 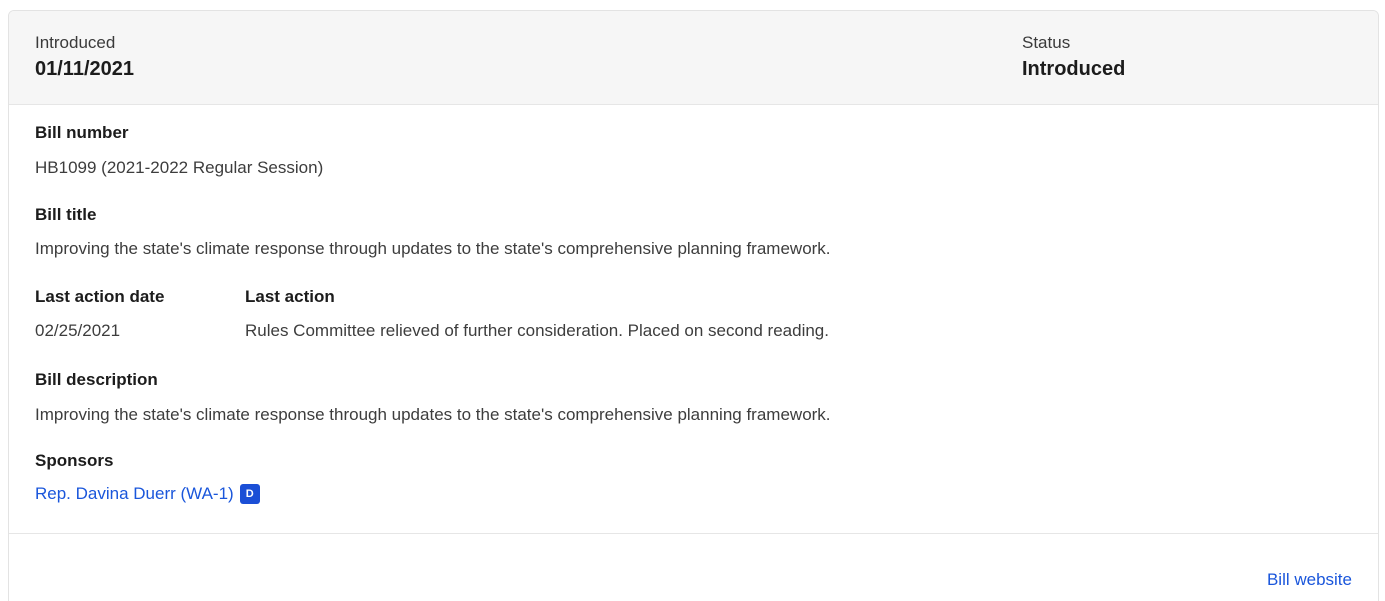 I want to click on last-action-date-value: 02/25/2021, so click(x=78, y=330).